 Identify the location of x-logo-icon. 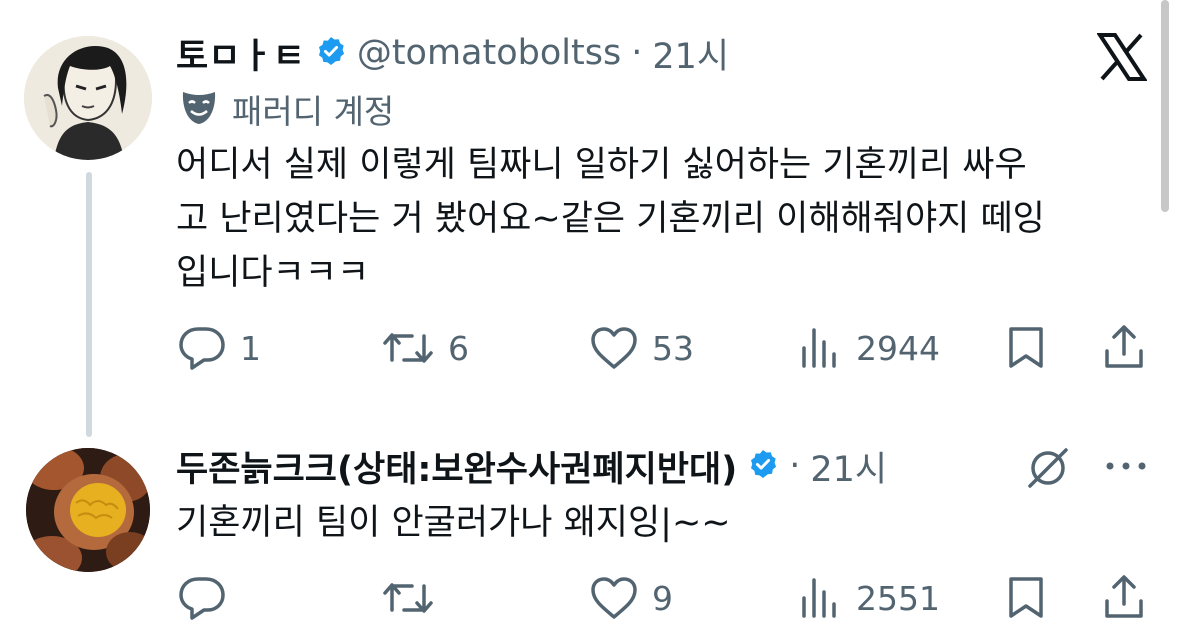
(1122, 57).